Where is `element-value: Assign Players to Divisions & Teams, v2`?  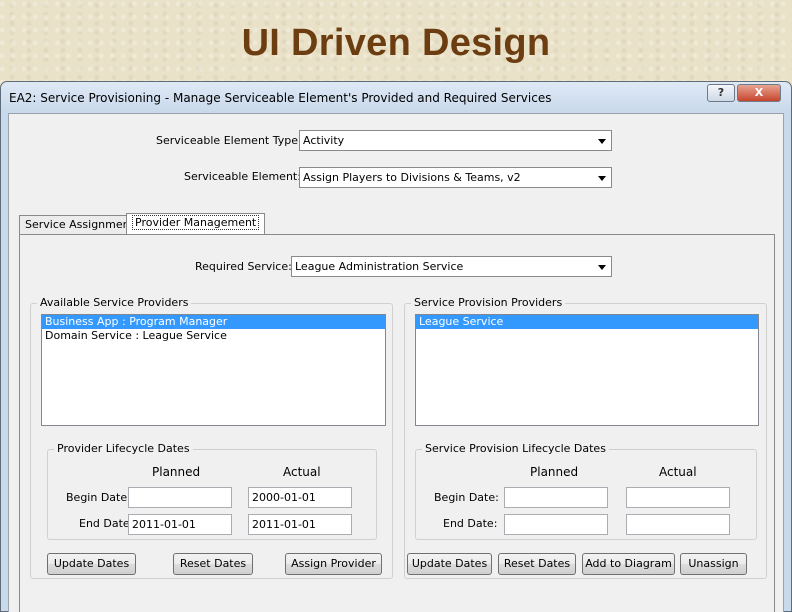 element-value: Assign Players to Divisions & Teams, v2 is located at coordinates (412, 177).